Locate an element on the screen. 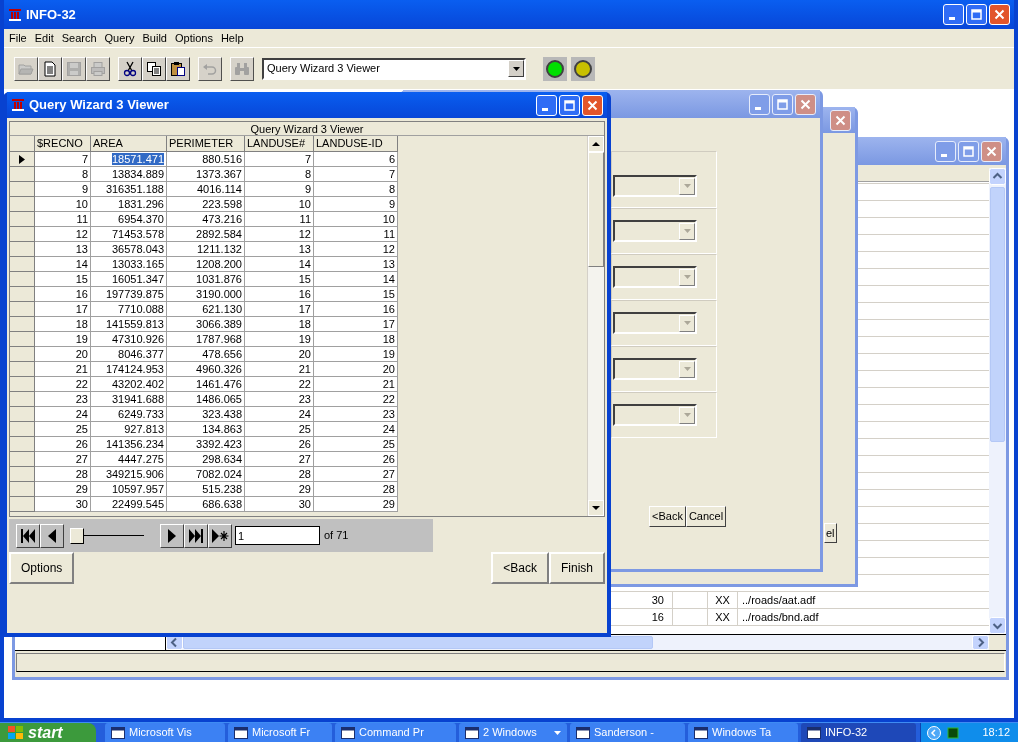 The width and height of the screenshot is (1018, 742). taskbar-button: Microsoft Vis is located at coordinates (165, 732).